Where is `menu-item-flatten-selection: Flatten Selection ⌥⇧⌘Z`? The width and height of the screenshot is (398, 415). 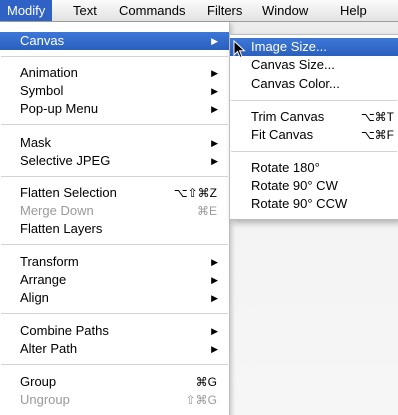 menu-item-flatten-selection: Flatten Selection ⌥⇧⌘Z is located at coordinates (114, 193).